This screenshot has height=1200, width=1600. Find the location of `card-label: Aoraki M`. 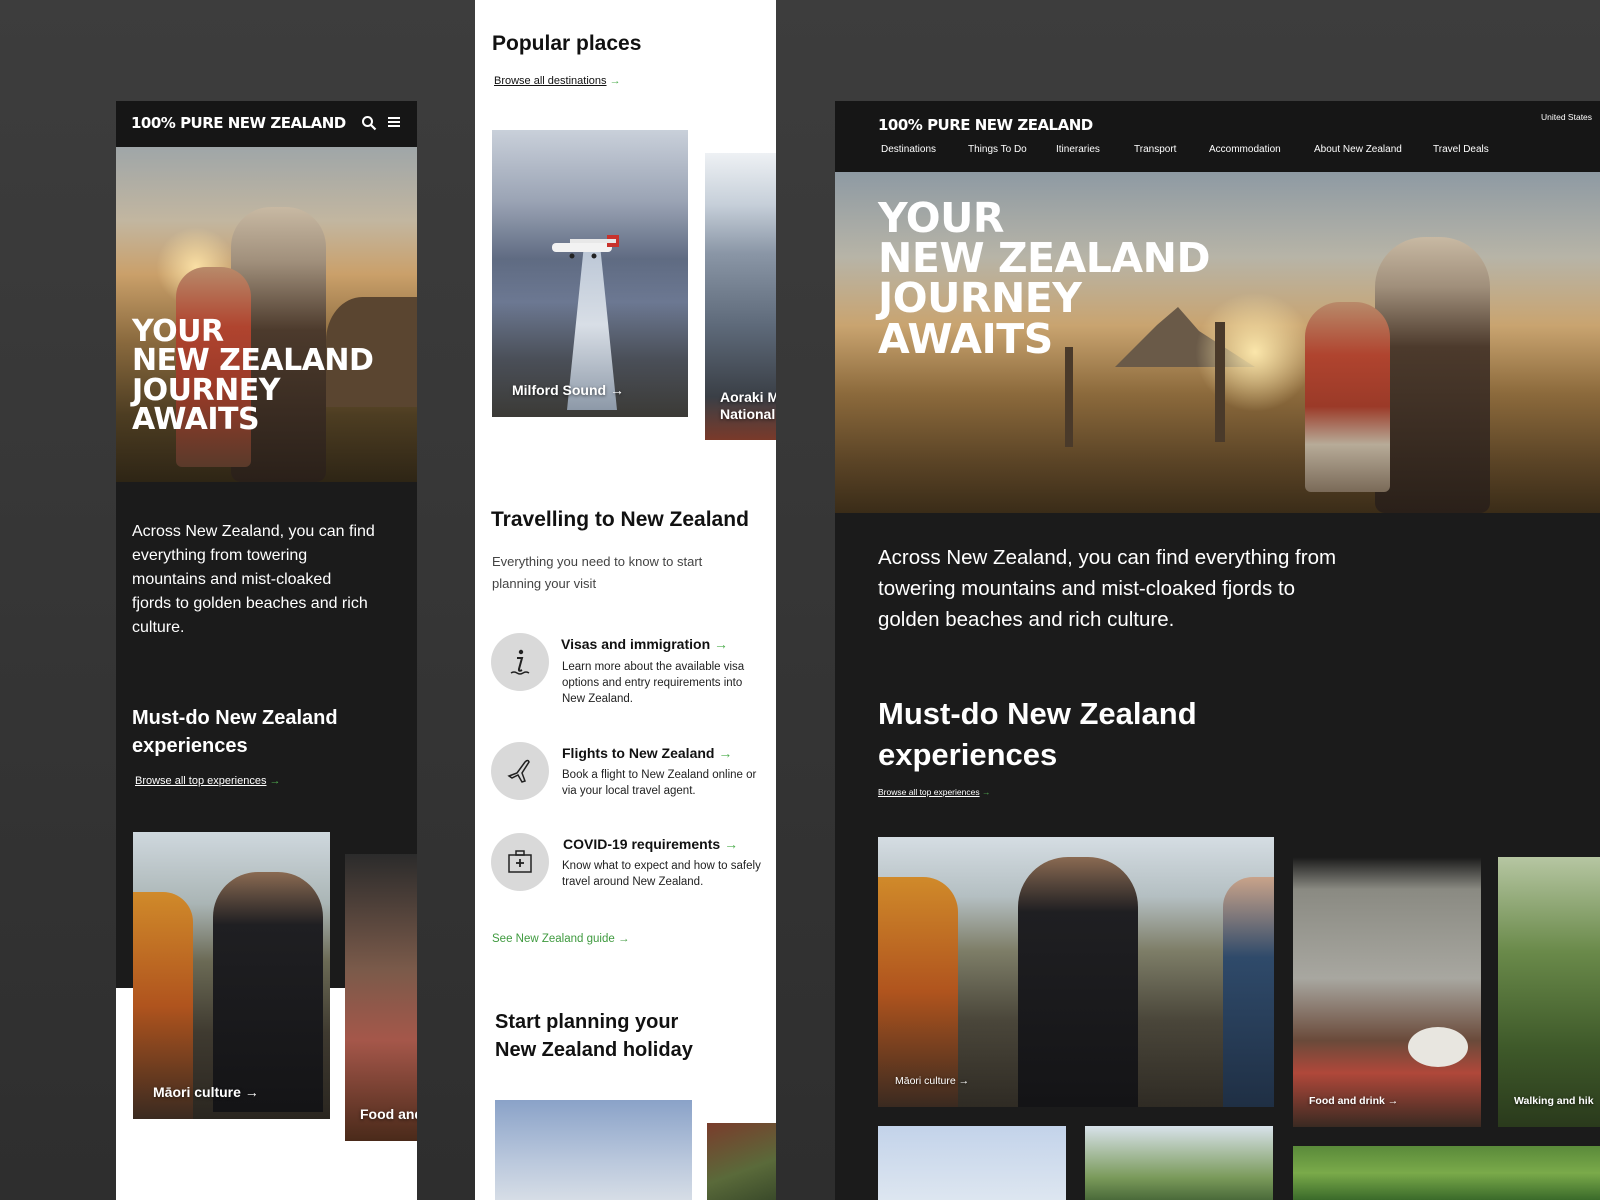

card-label: Aoraki M is located at coordinates (748, 397).